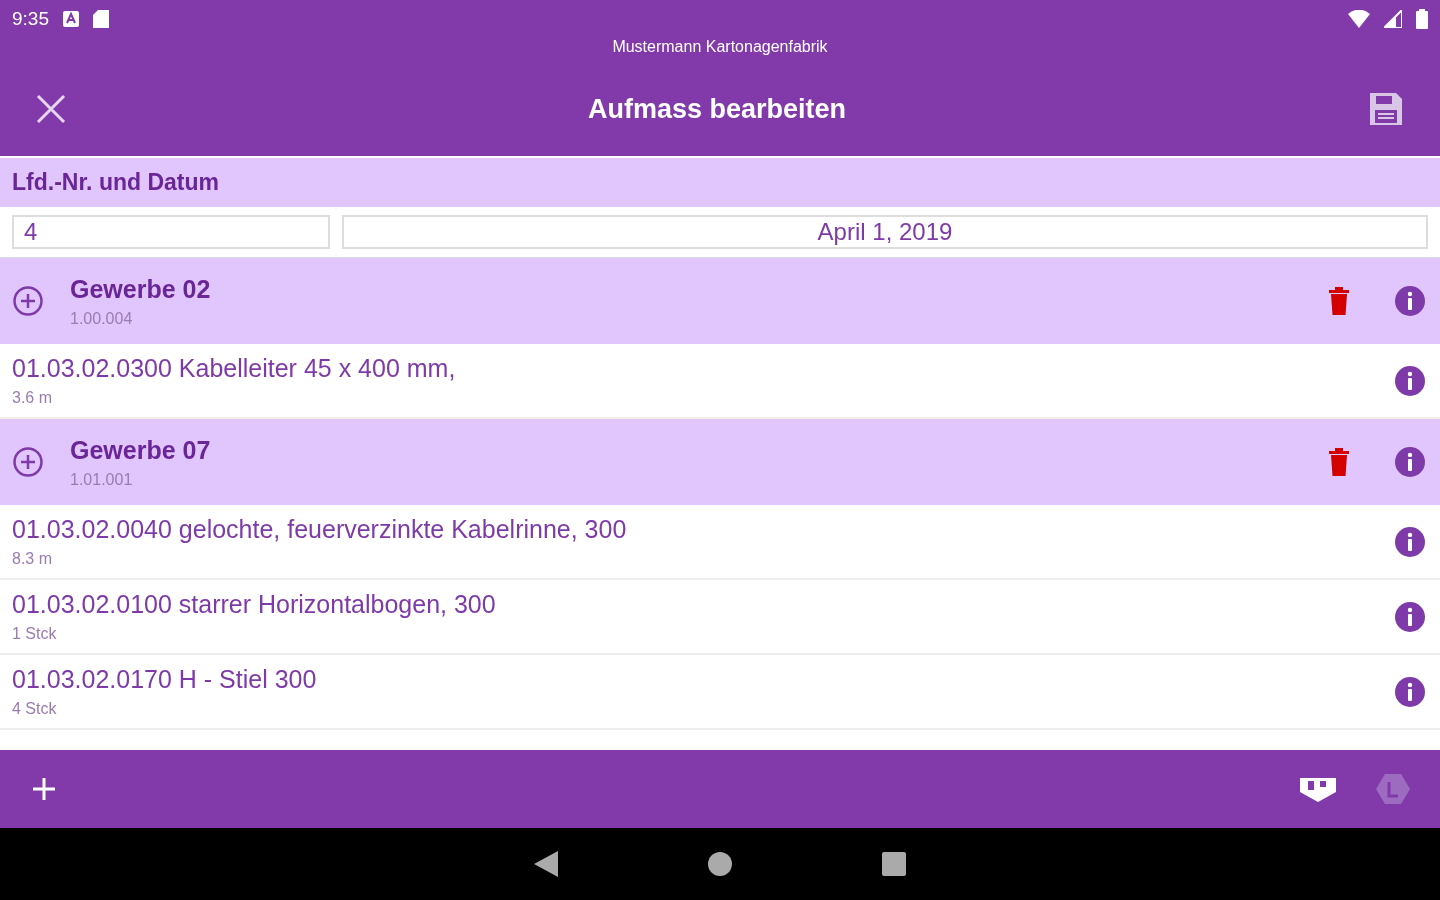 The width and height of the screenshot is (1440, 900). Describe the element at coordinates (115, 182) in the screenshot. I see `section-title: Lfd.-Nr. und Datum` at that location.